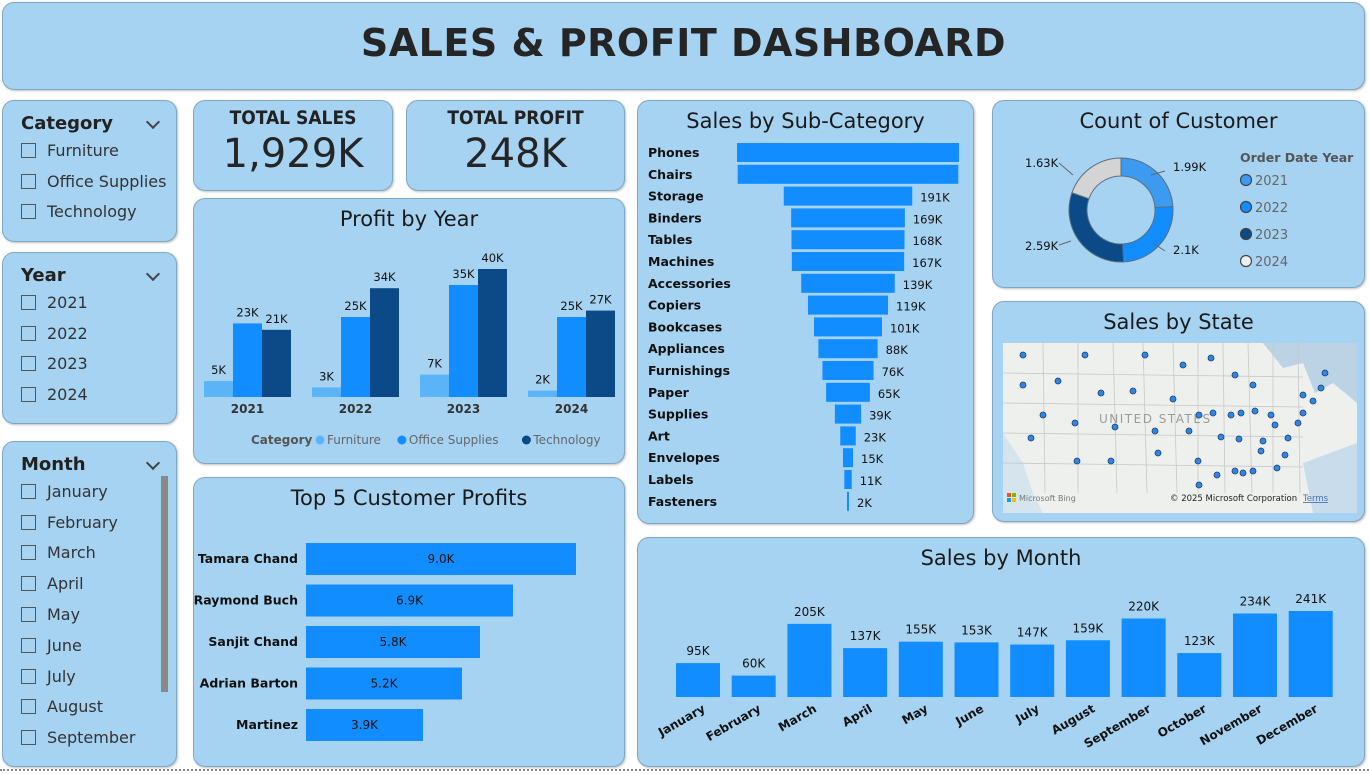 The height and width of the screenshot is (774, 1369). Describe the element at coordinates (98, 181) in the screenshot. I see `slicer-option-office-supplies: Office Supplies` at that location.